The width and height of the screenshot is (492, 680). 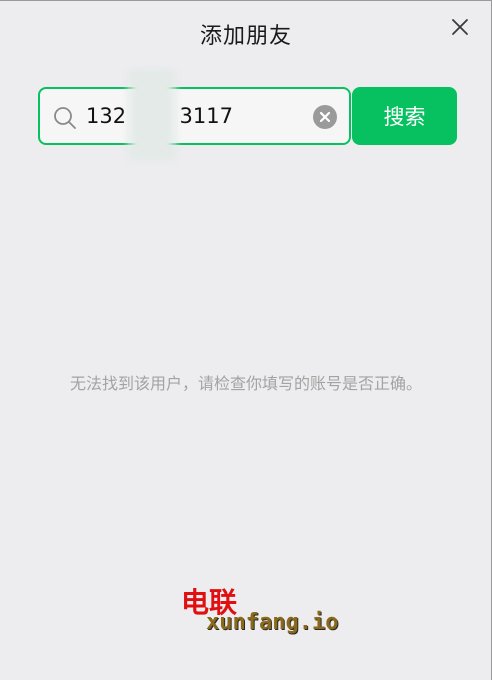 I want to click on watermark-text-en: xunfang.io, so click(x=272, y=622).